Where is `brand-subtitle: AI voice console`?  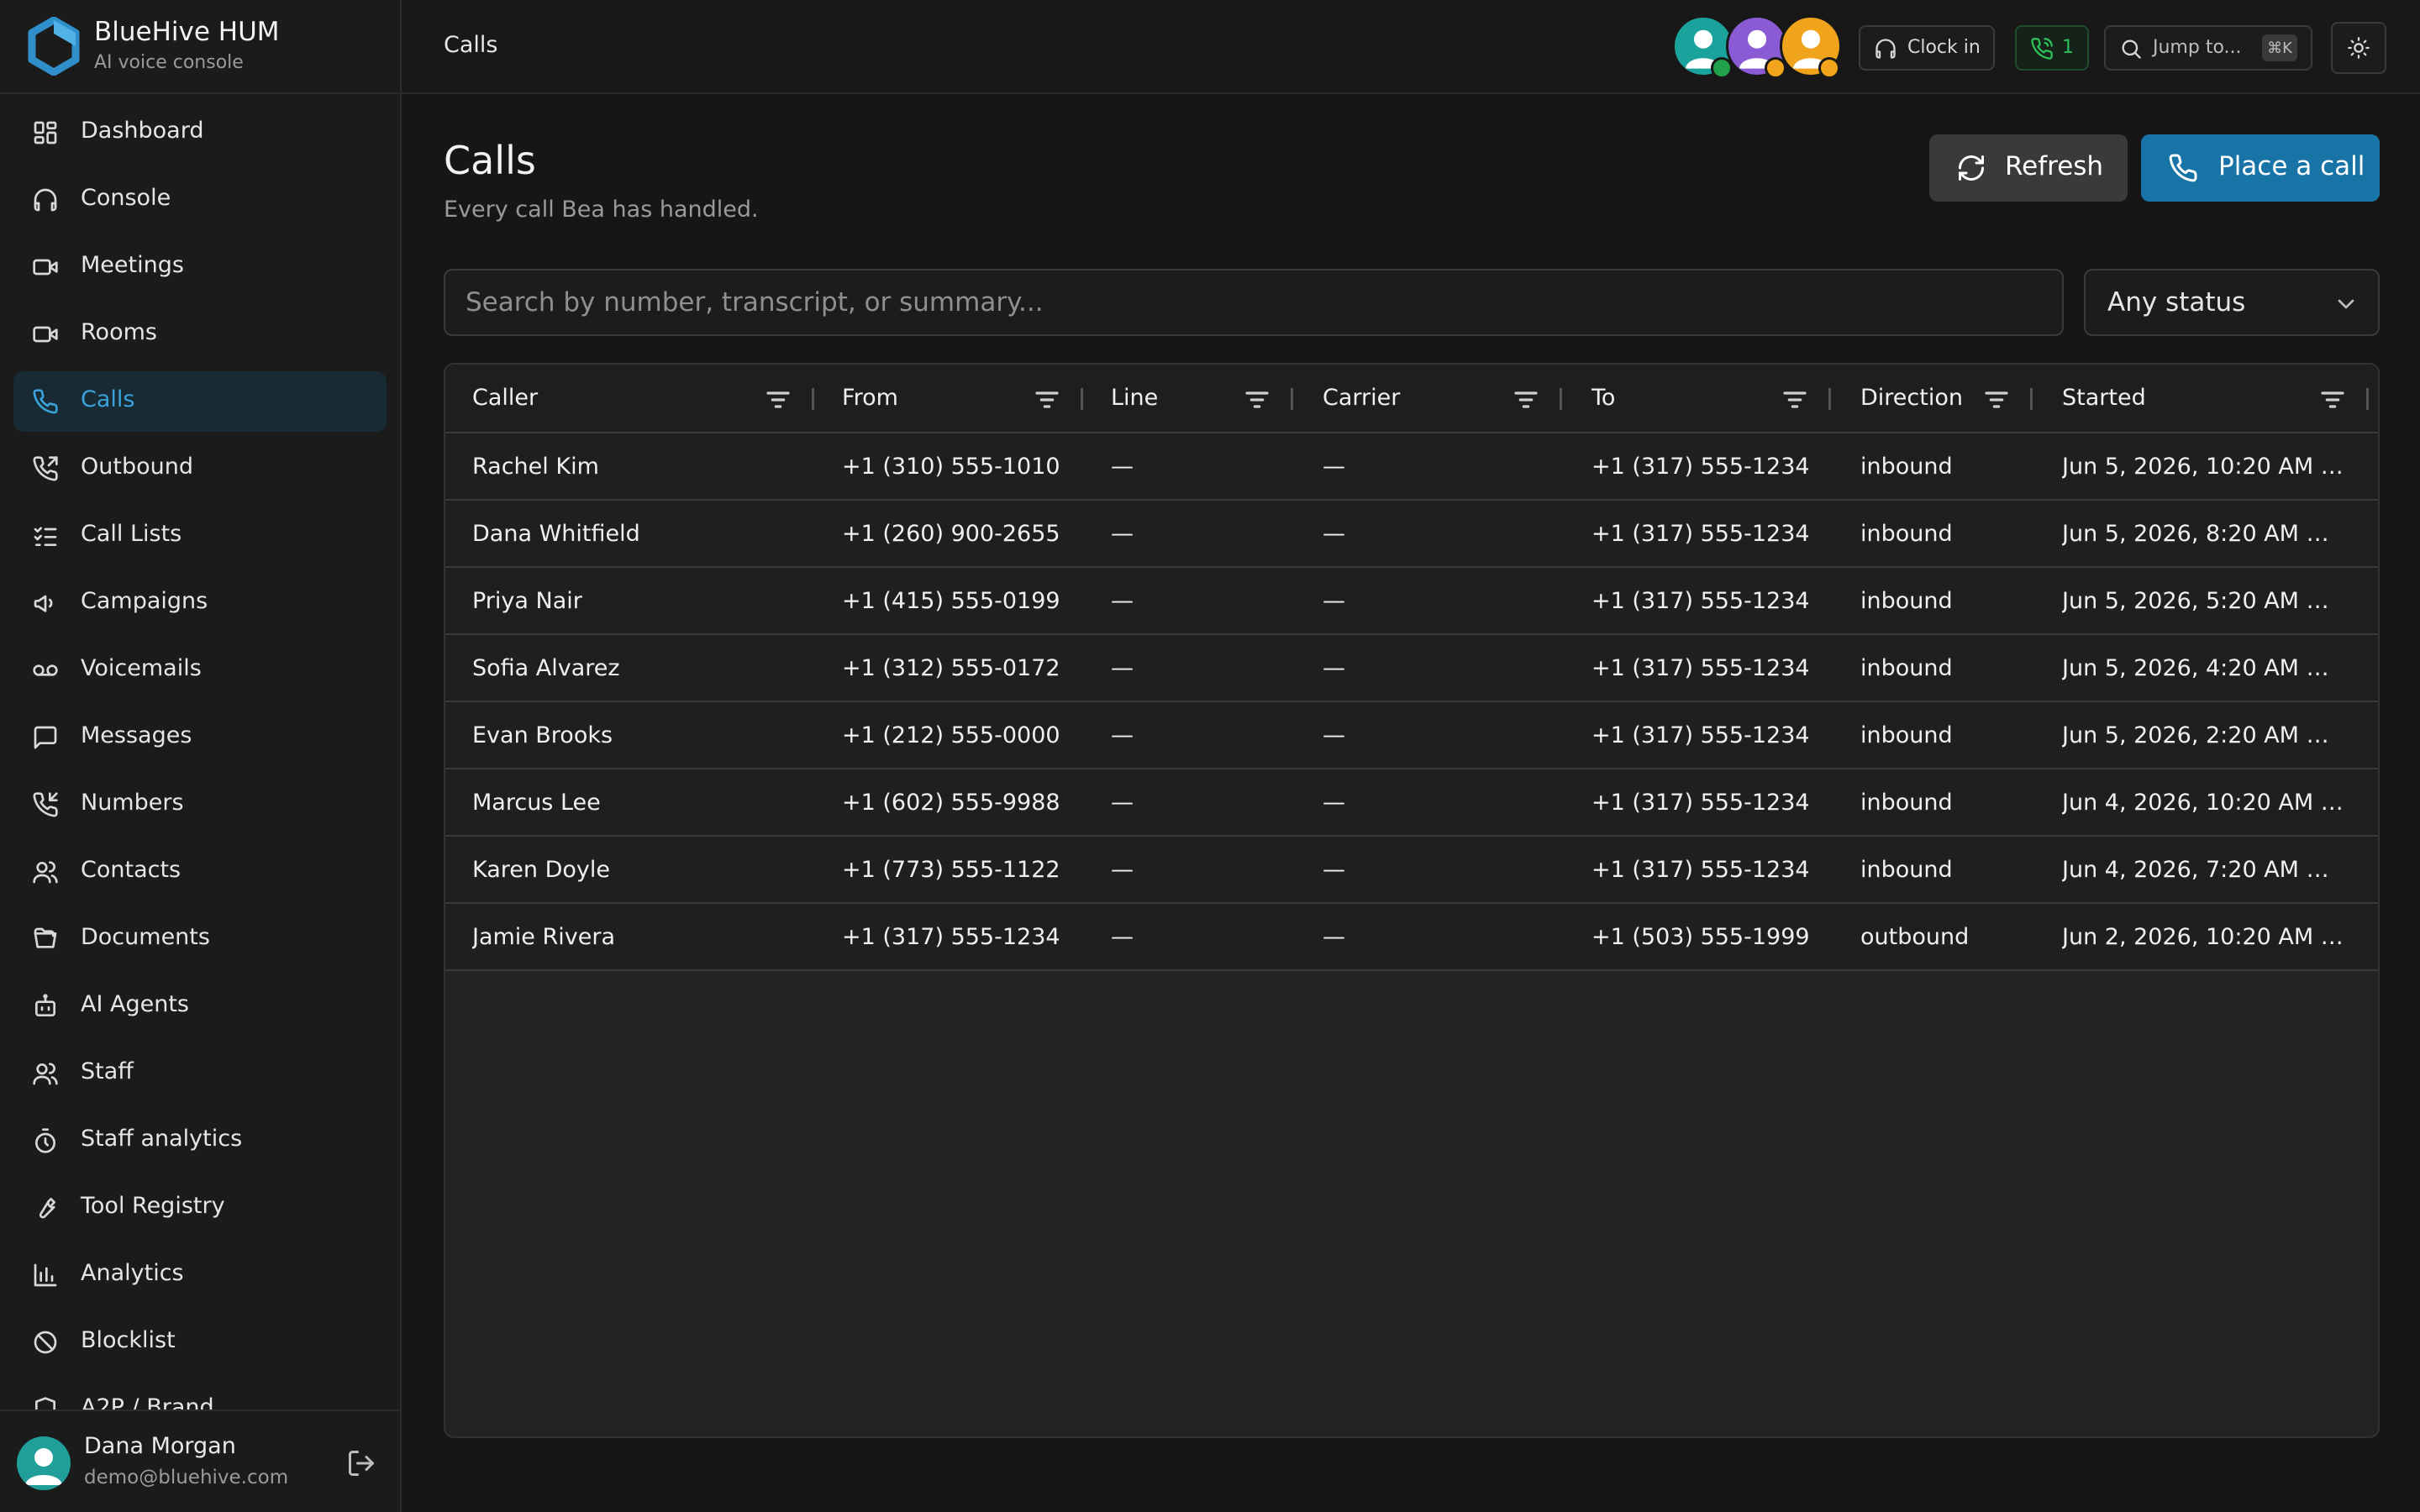
brand-subtitle: AI voice console is located at coordinates (169, 62).